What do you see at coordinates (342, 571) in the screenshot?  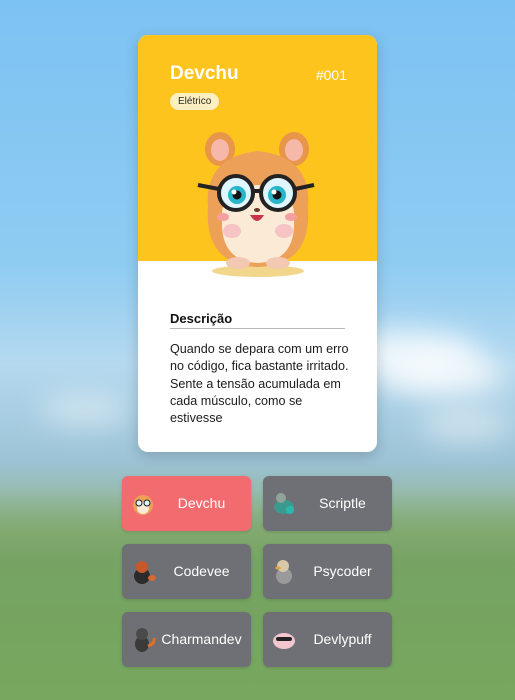 I see `button-label: Psycoder` at bounding box center [342, 571].